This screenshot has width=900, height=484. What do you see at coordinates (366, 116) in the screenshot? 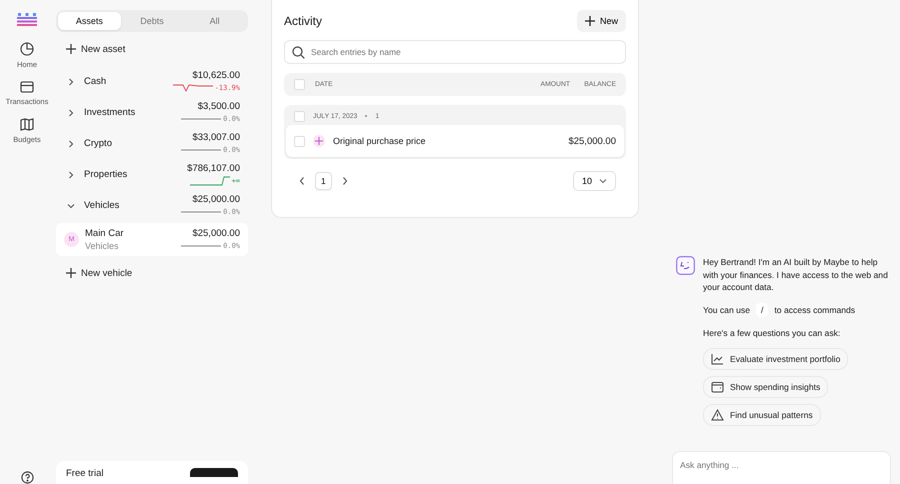
I see `separator-dot` at bounding box center [366, 116].